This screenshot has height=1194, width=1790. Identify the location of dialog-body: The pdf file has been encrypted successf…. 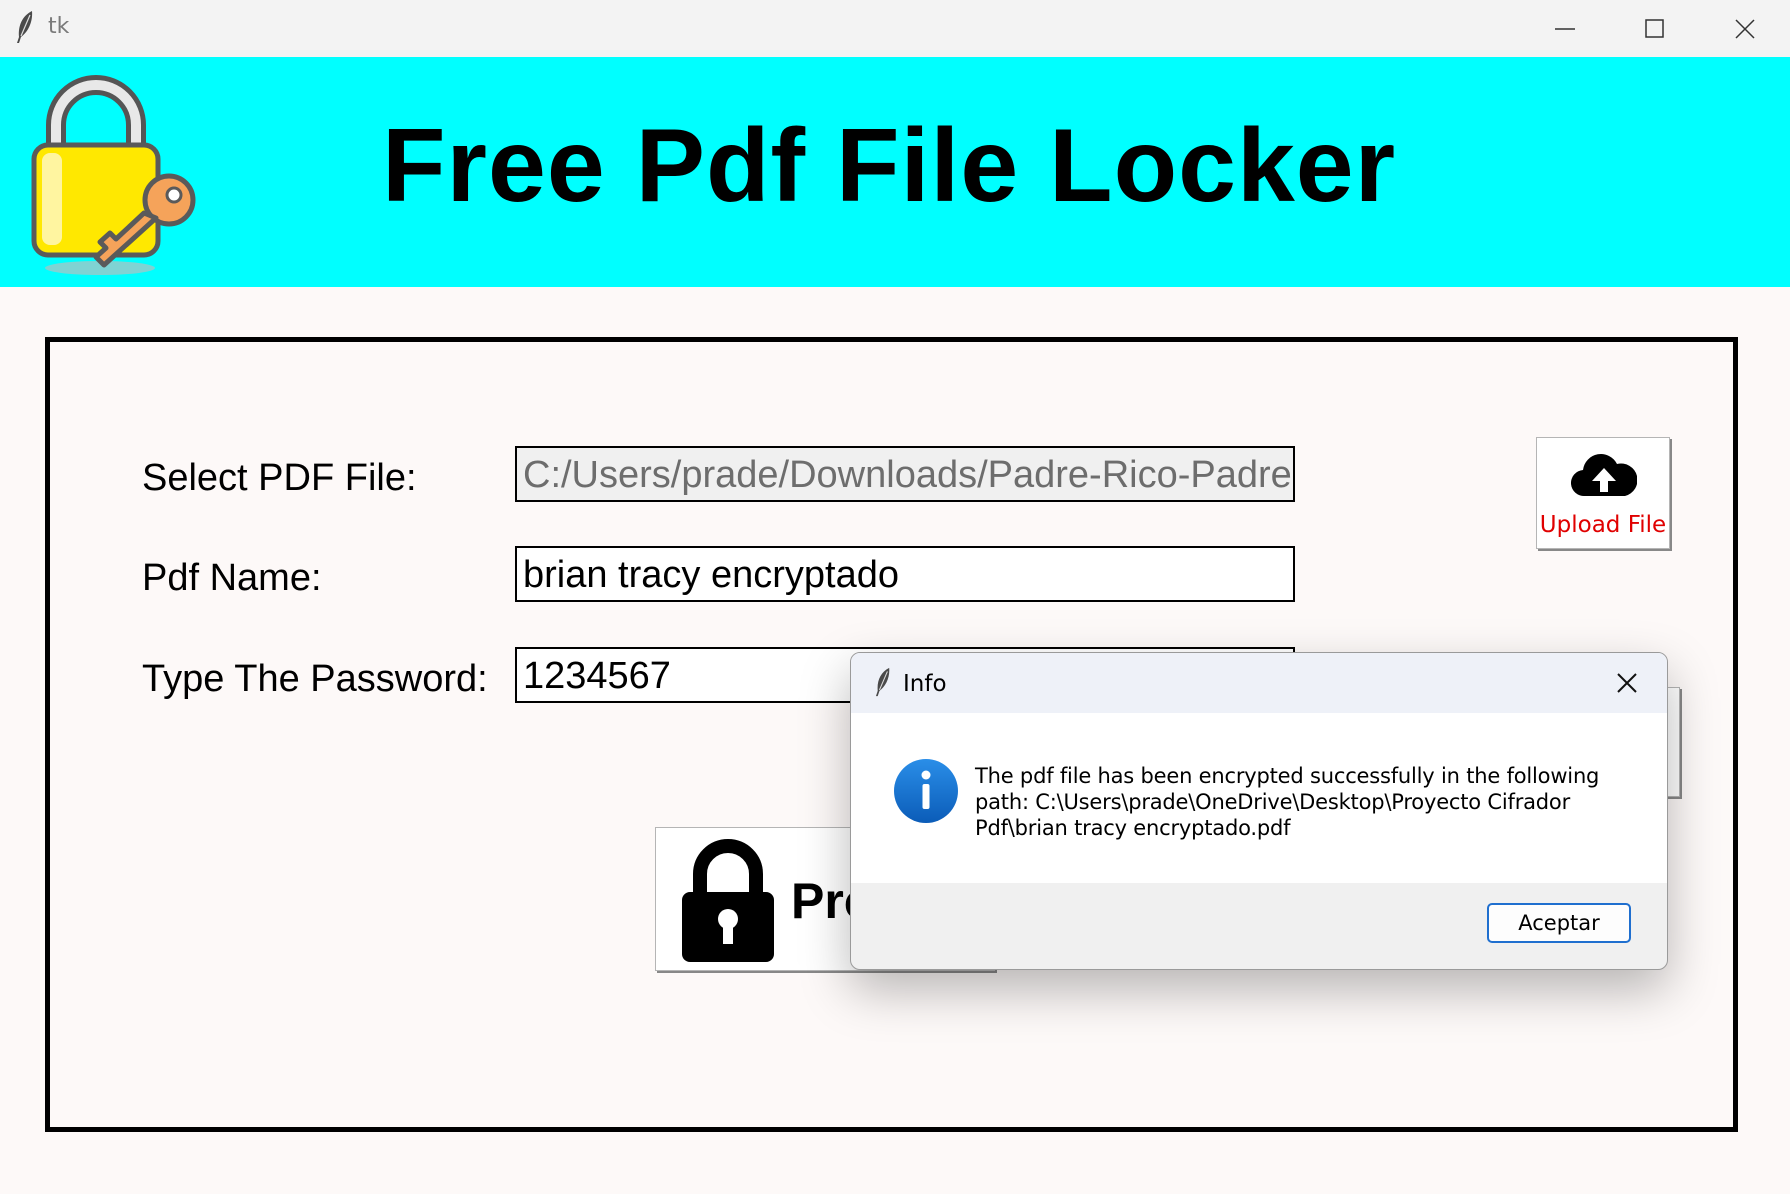
(1259, 798).